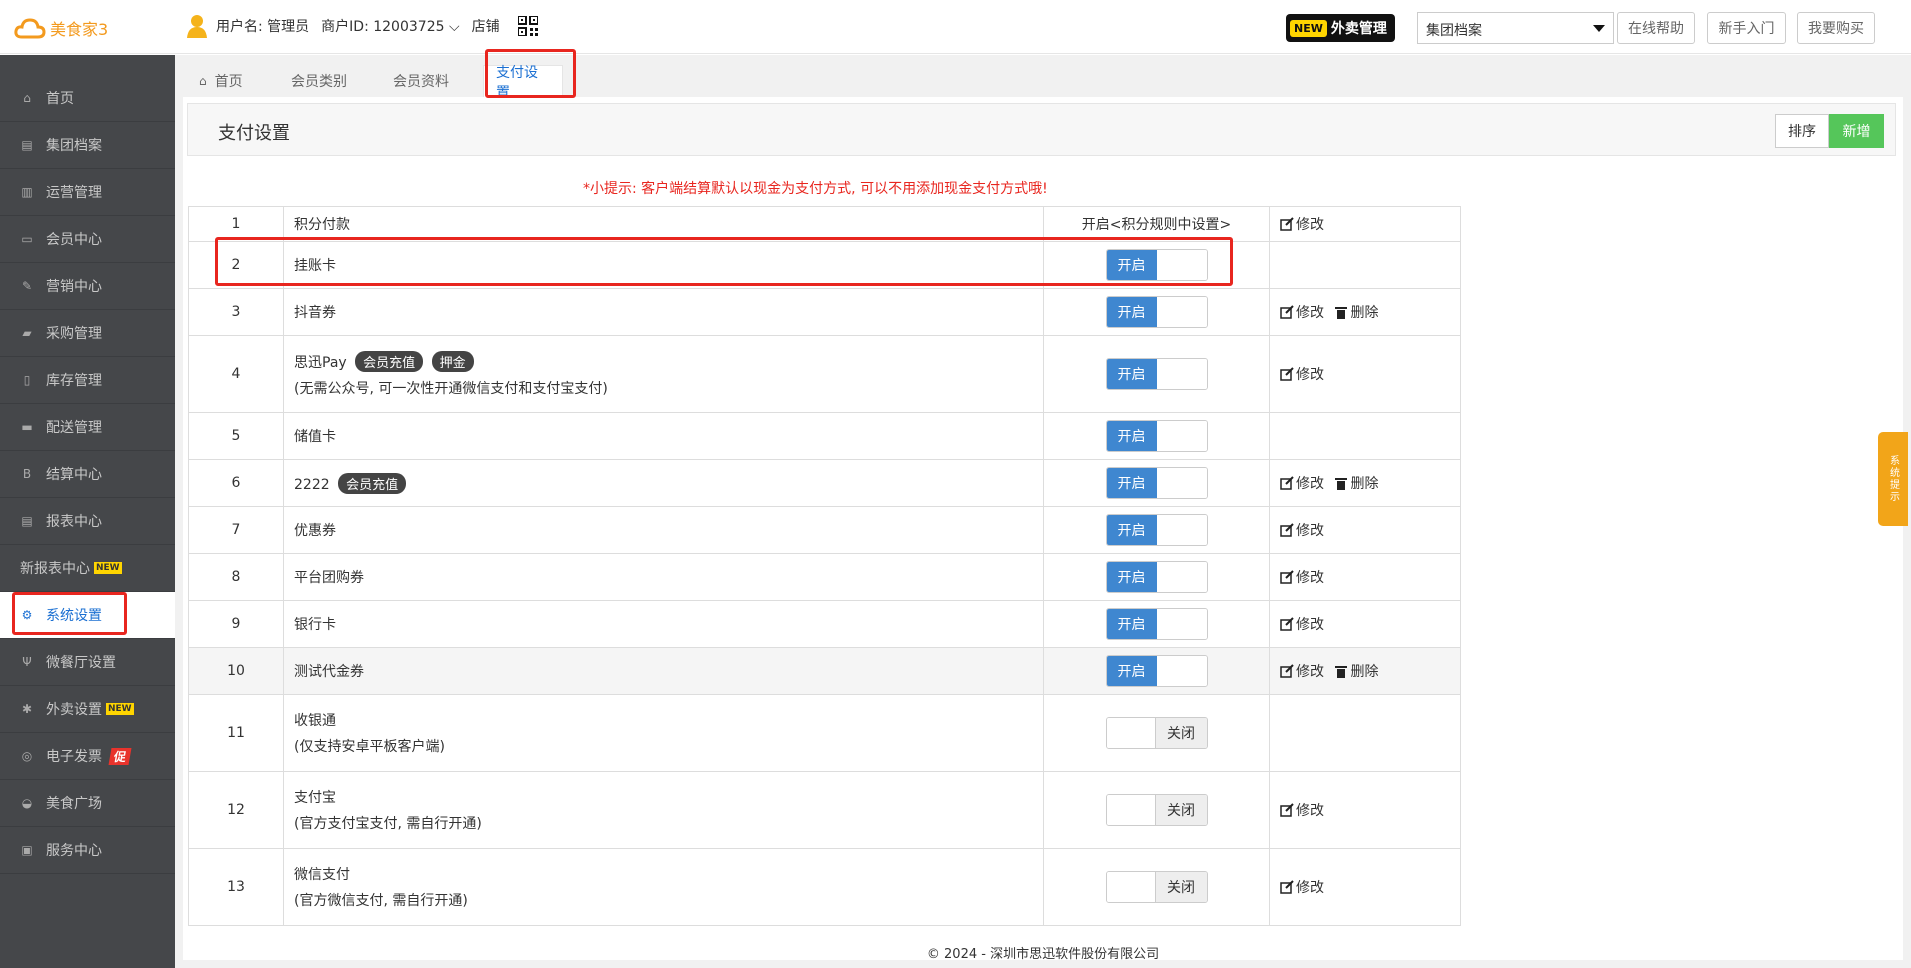 The width and height of the screenshot is (1911, 968). Describe the element at coordinates (74, 381) in the screenshot. I see `sidebar-item-label: 库存管理` at that location.